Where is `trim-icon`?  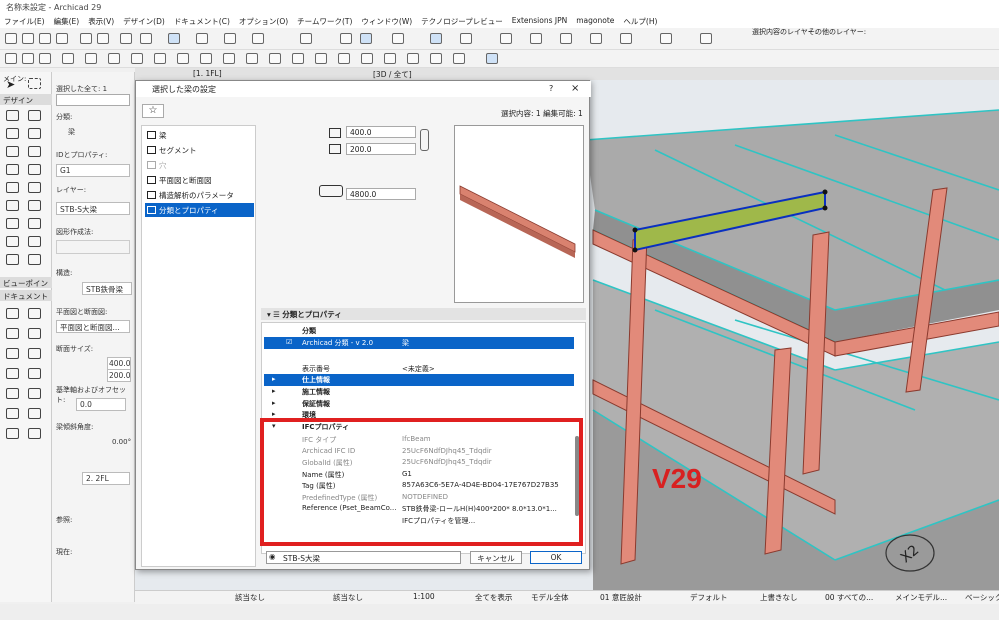 trim-icon is located at coordinates (390, 58).